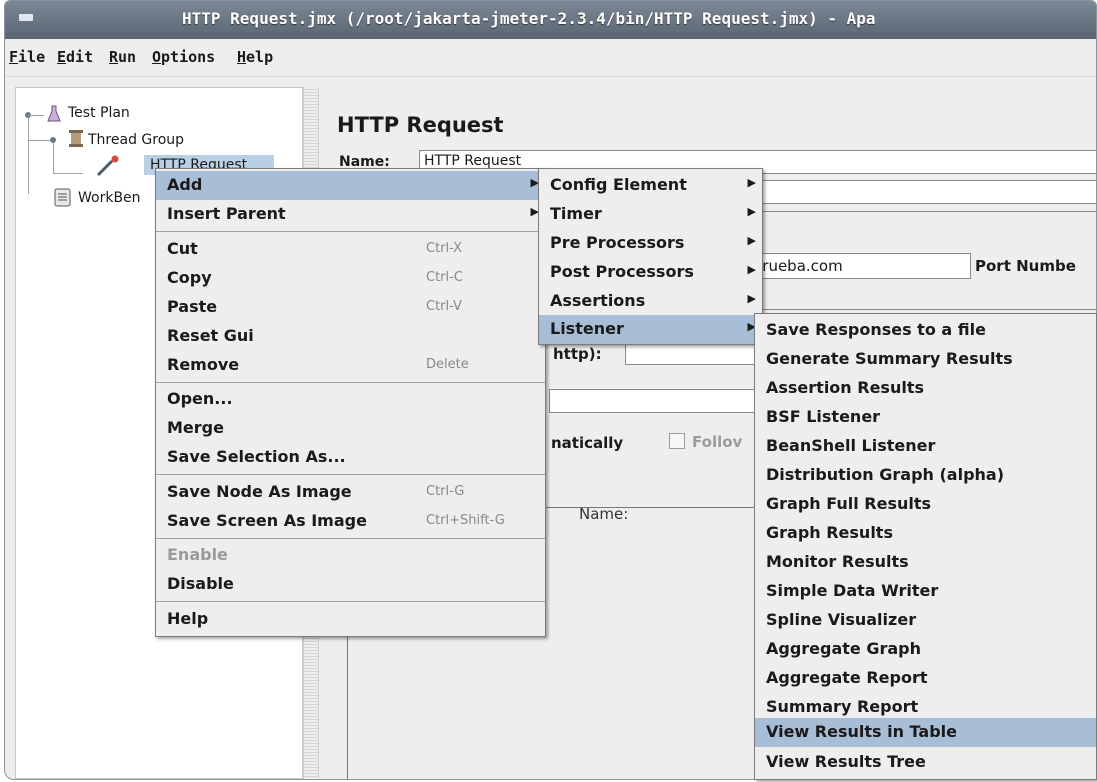  What do you see at coordinates (107, 166) in the screenshot?
I see `pipette-icon` at bounding box center [107, 166].